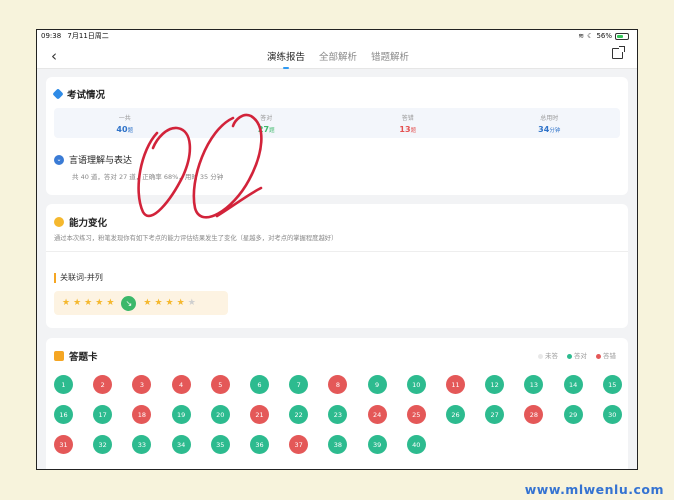 This screenshot has width=674, height=500. What do you see at coordinates (594, 489) in the screenshot?
I see `watermark: www.mlwenlu.com` at bounding box center [594, 489].